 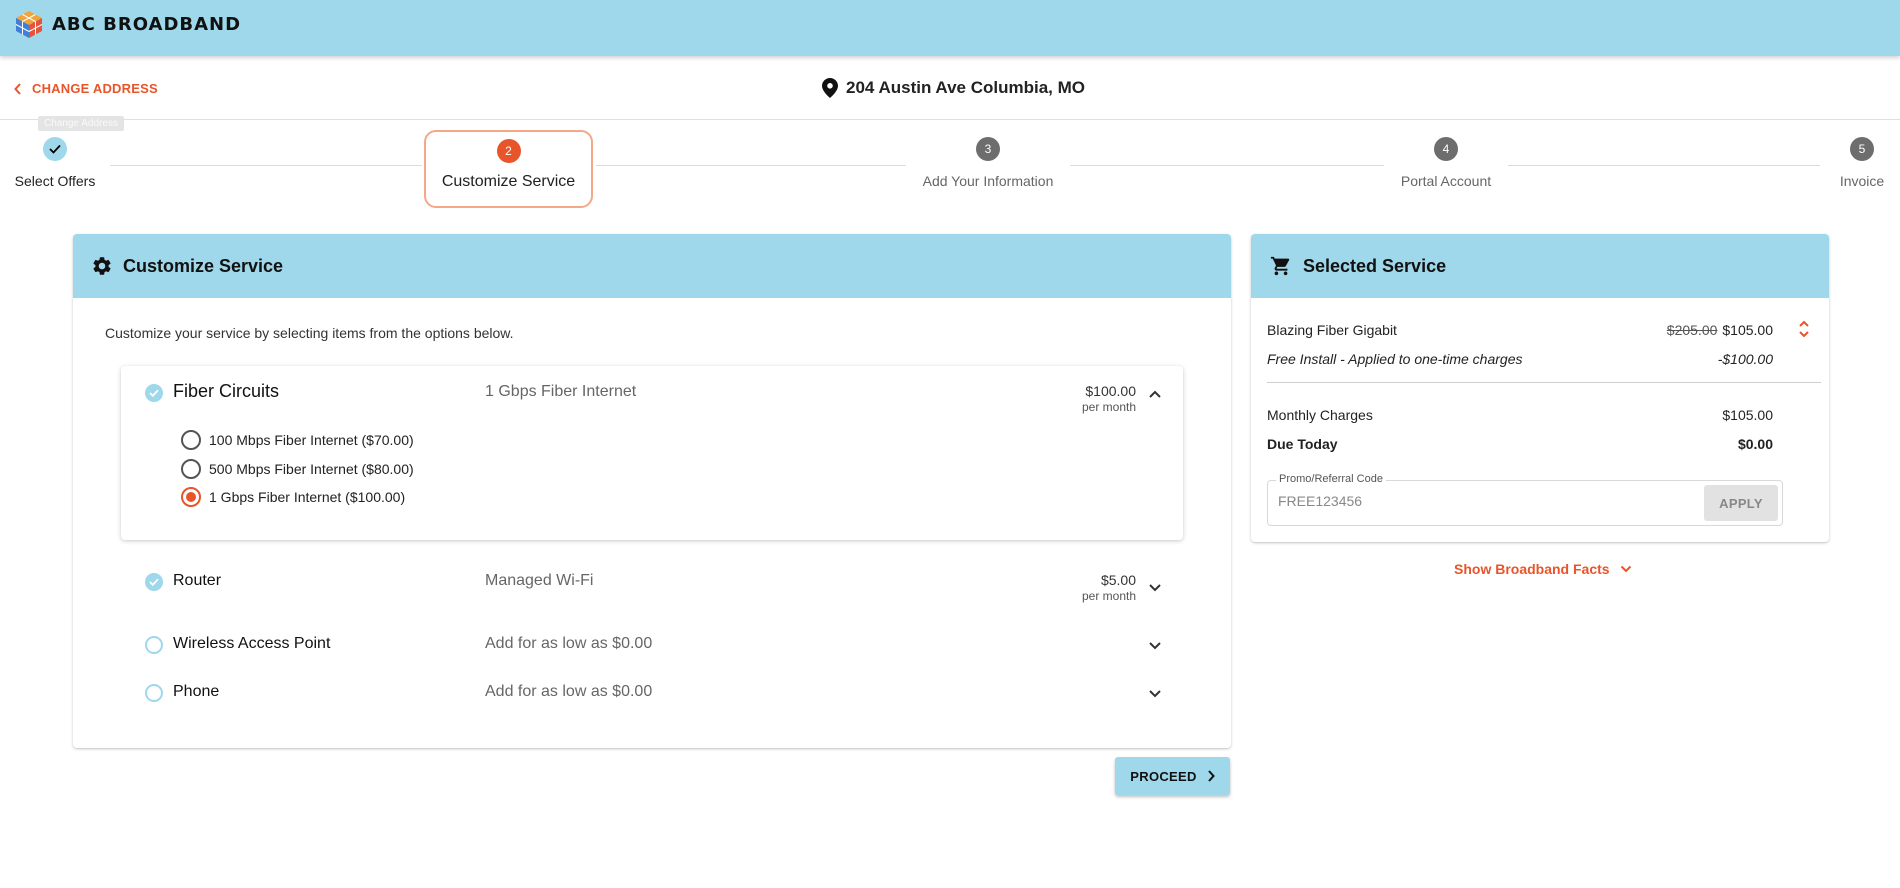 What do you see at coordinates (55, 163) in the screenshot?
I see `step-select-offers: Select Offers` at bounding box center [55, 163].